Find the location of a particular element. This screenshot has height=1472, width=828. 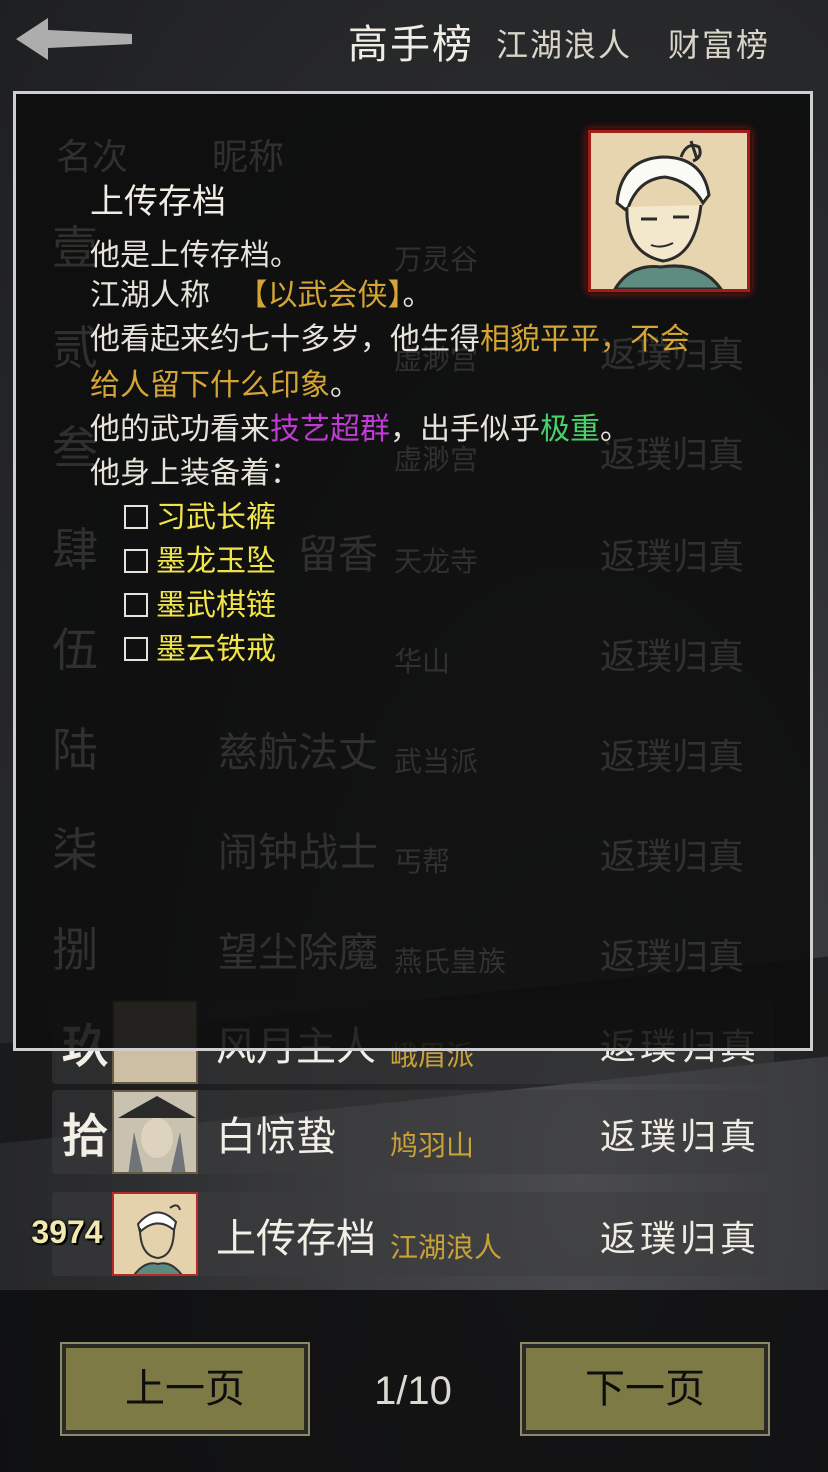

equipment-item: 墨武棋链 is located at coordinates (200, 602).